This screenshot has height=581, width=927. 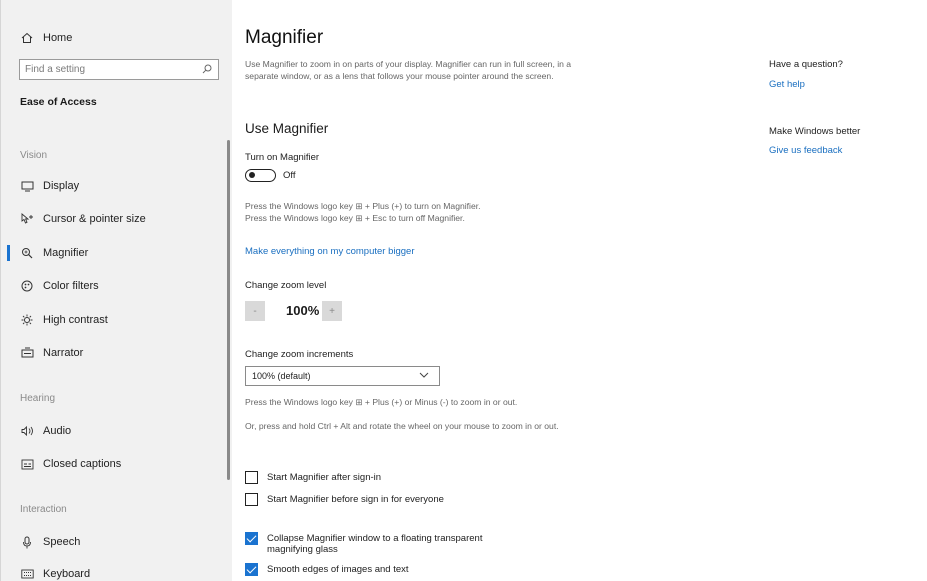 I want to click on sidebar-item-audio: Audio, so click(x=114, y=431).